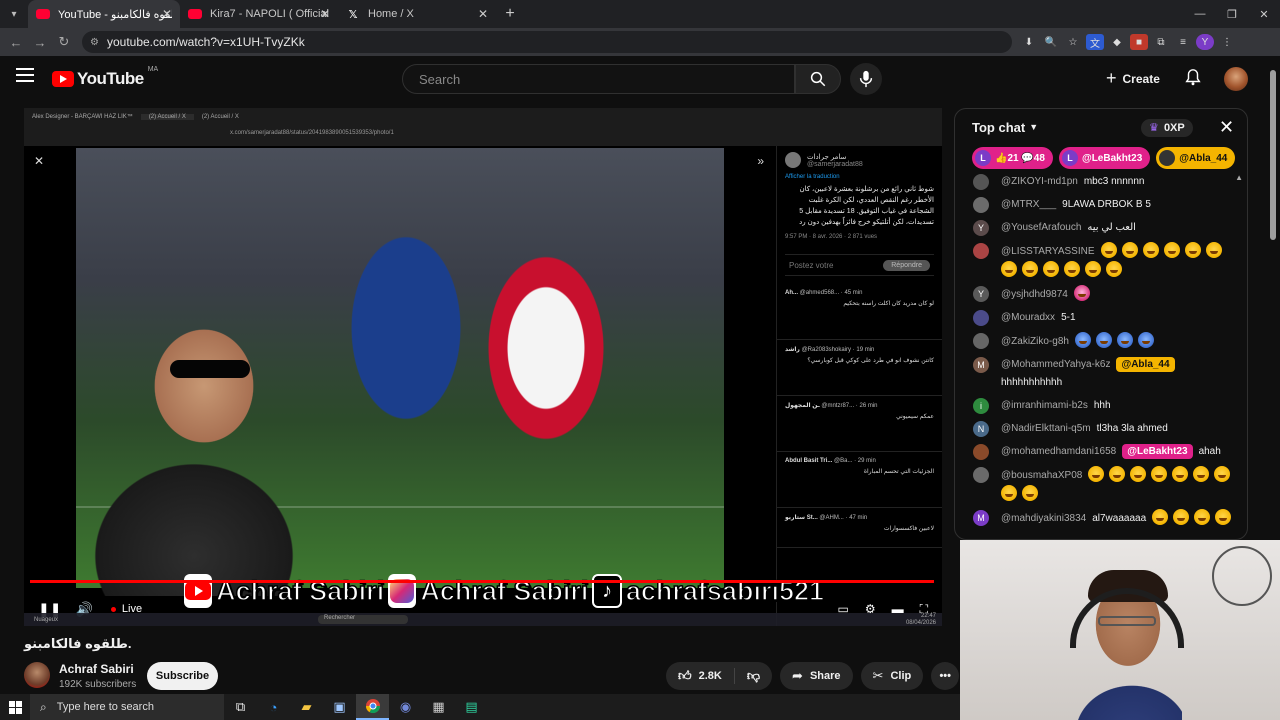 Image resolution: width=1280 pixels, height=720 pixels. I want to click on tab-search-menu: ▾, so click(14, 14).